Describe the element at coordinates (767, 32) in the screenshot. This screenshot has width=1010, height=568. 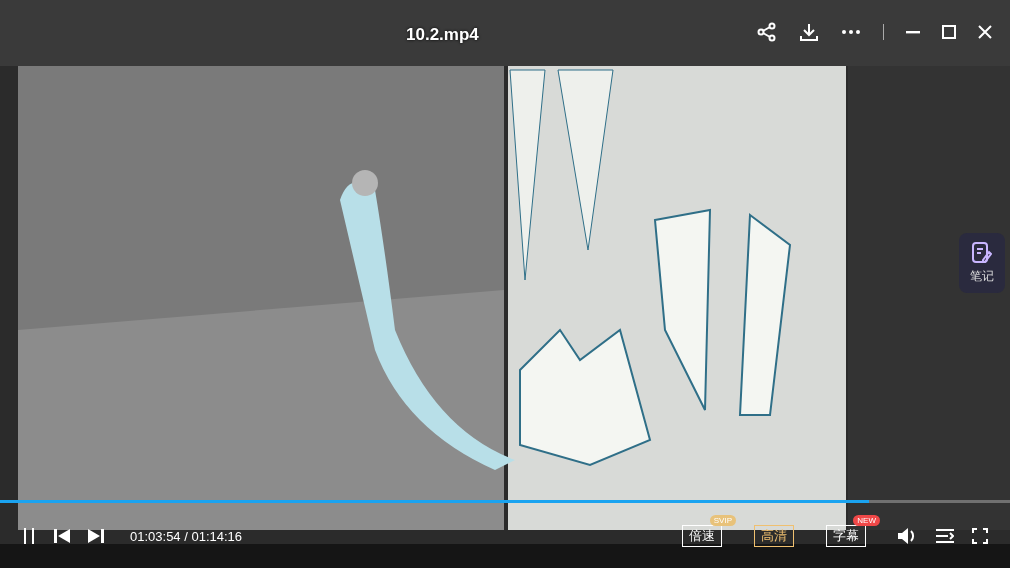
I see `share-icon` at that location.